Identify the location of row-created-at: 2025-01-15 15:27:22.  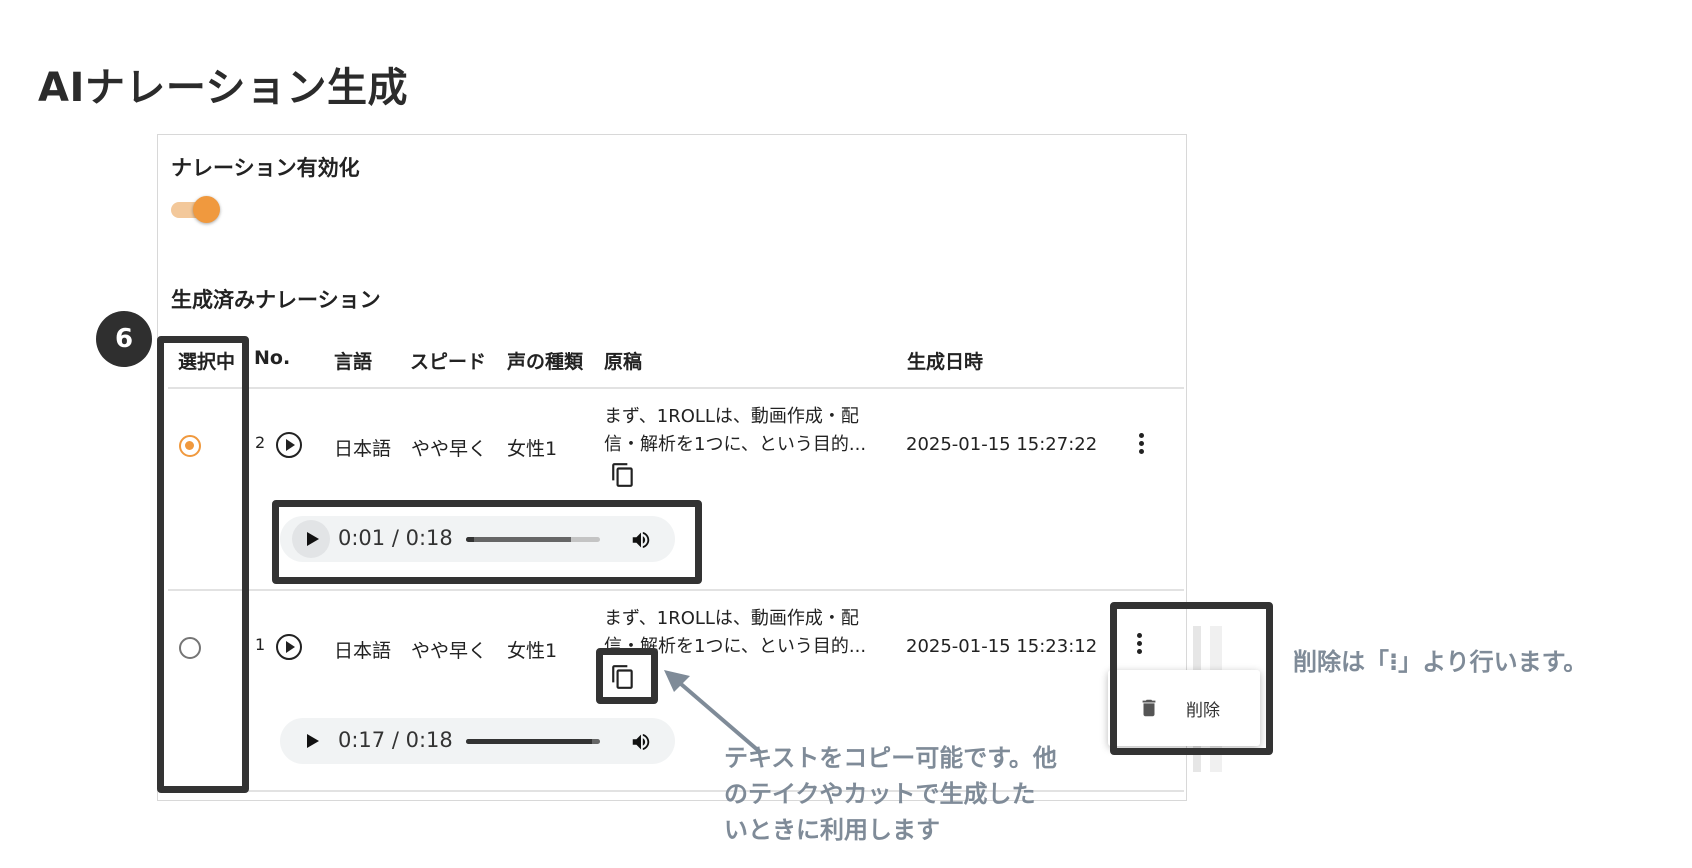
(1002, 444).